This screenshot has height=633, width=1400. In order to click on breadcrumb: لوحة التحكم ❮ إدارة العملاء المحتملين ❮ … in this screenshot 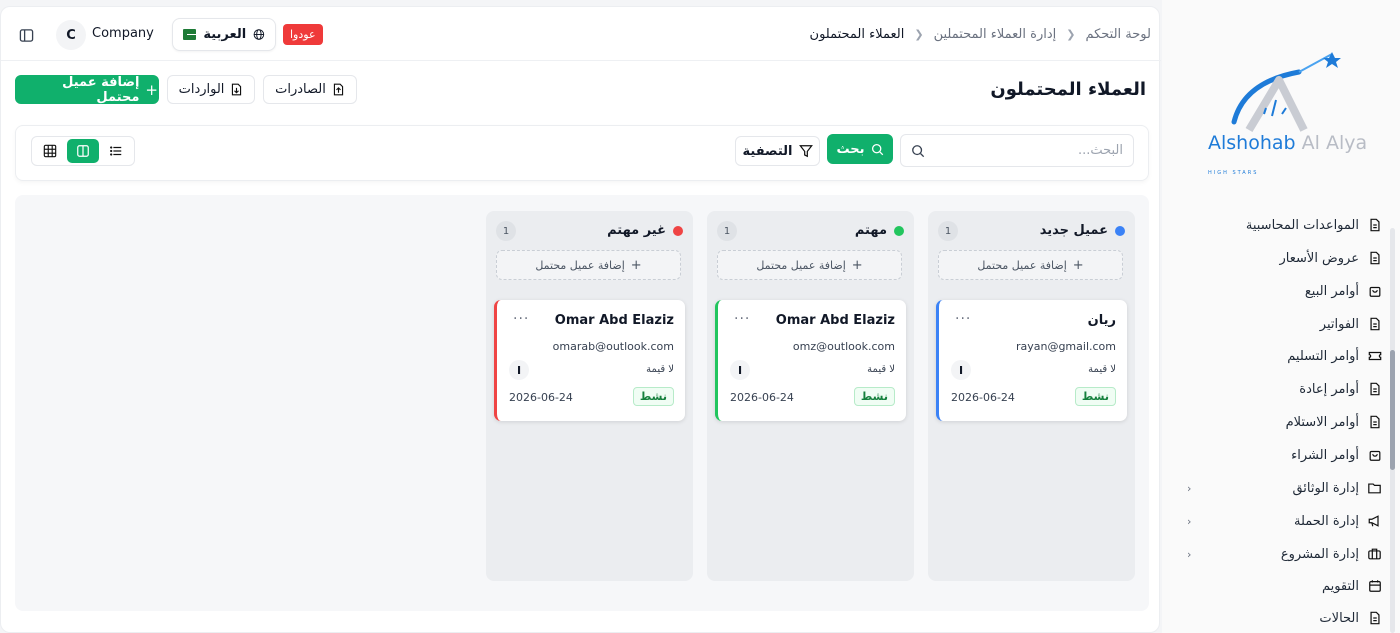, I will do `click(980, 34)`.